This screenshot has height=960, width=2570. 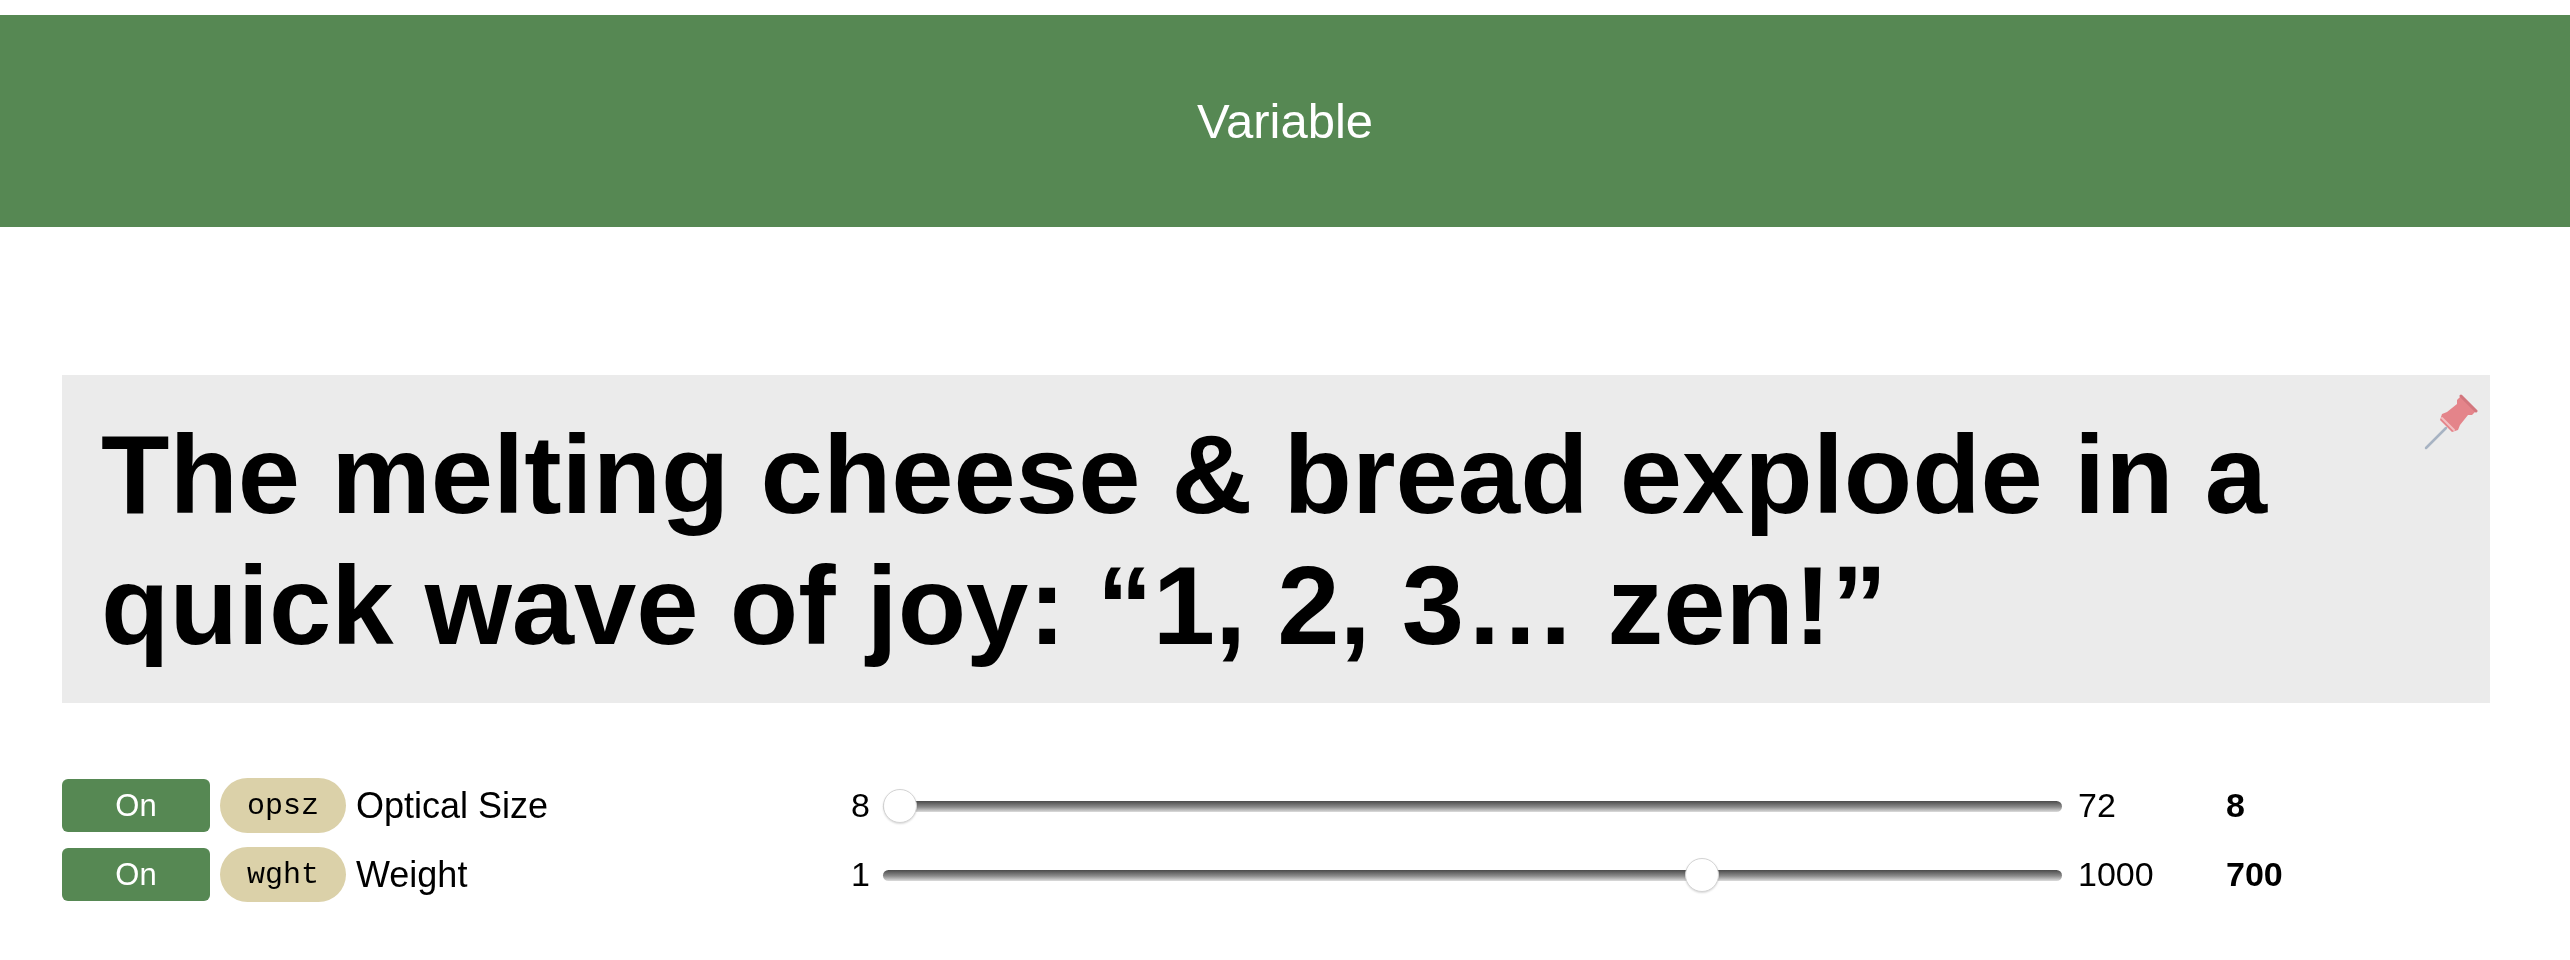 I want to click on axis-name: Optical Size, so click(x=452, y=805).